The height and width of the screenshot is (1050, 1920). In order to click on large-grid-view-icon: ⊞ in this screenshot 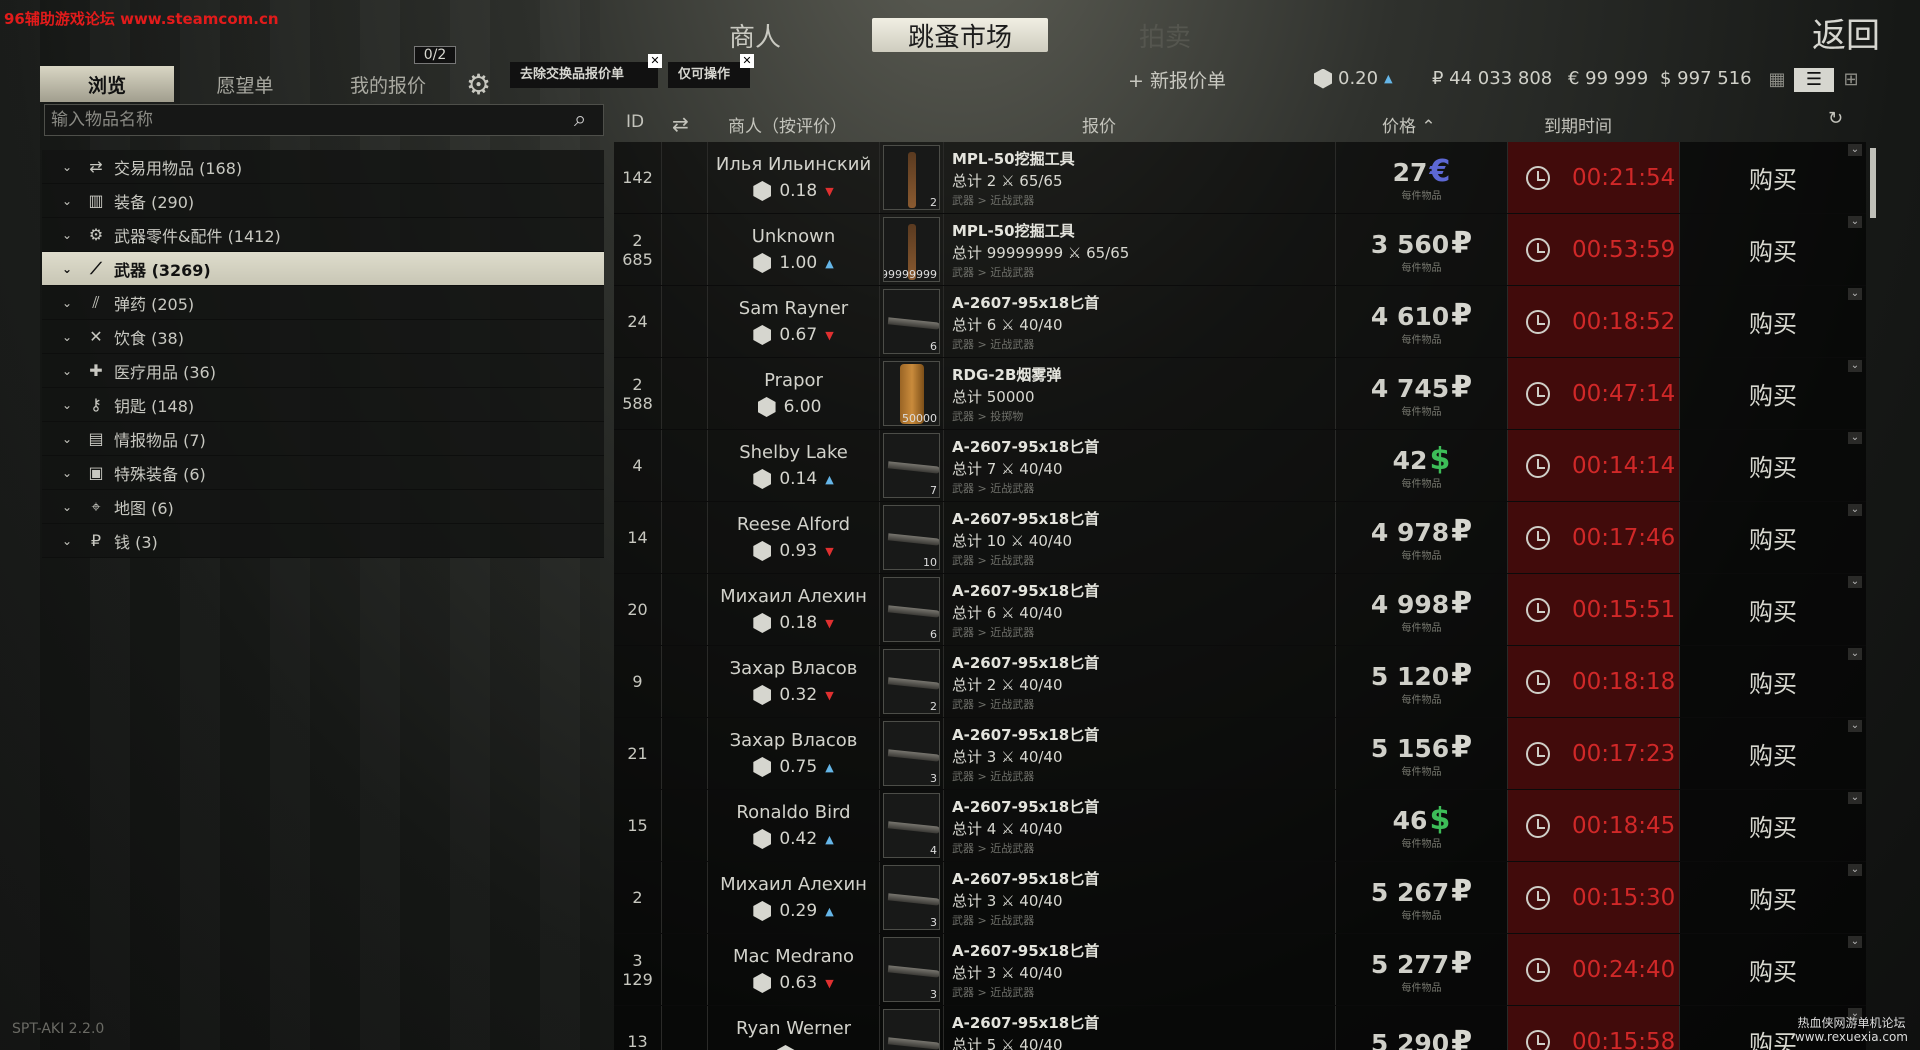, I will do `click(1851, 80)`.